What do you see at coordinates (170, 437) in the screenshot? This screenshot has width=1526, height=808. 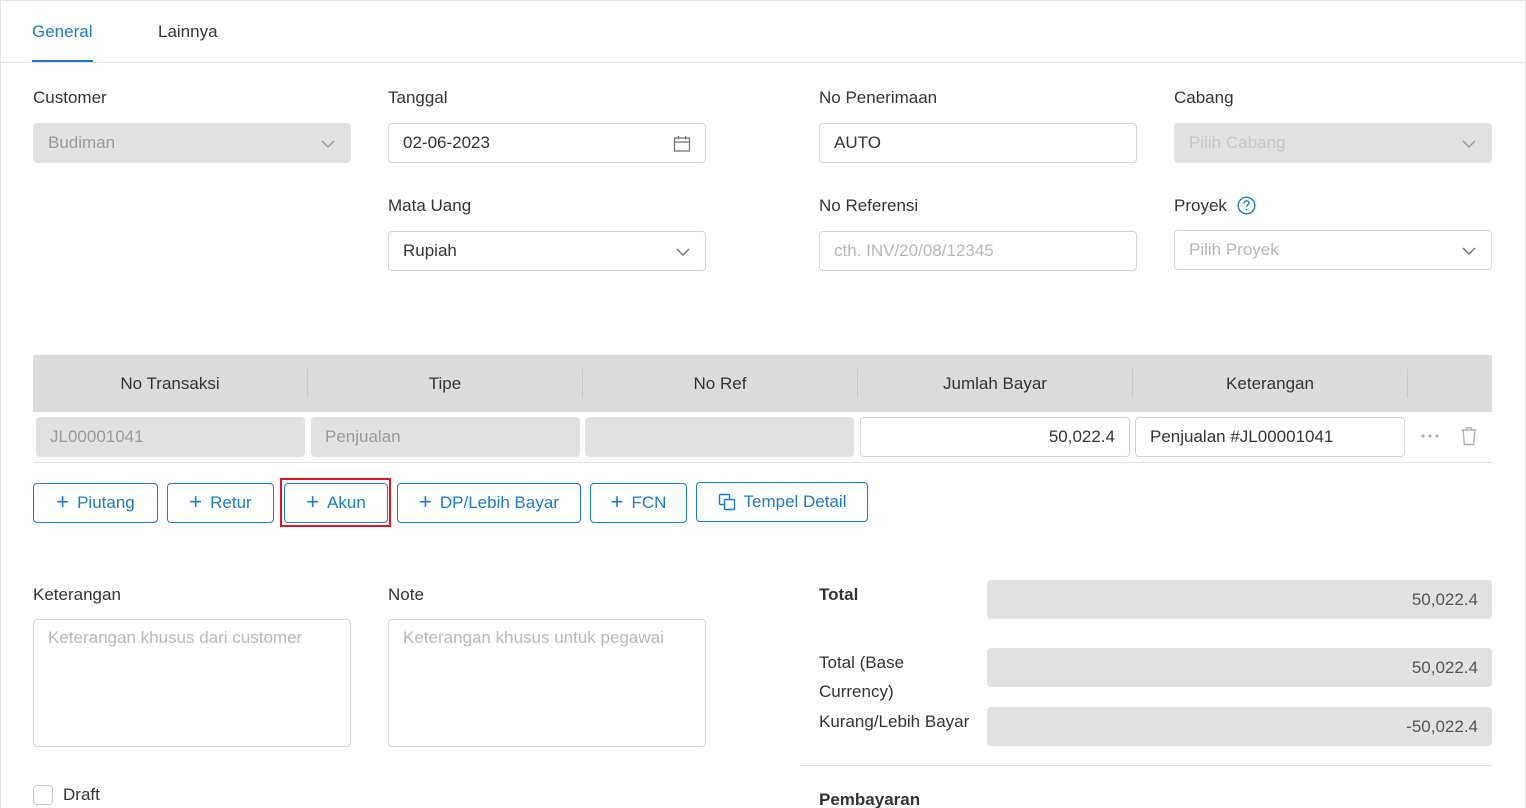 I see `cell-no-transaksi: JL00001041` at bounding box center [170, 437].